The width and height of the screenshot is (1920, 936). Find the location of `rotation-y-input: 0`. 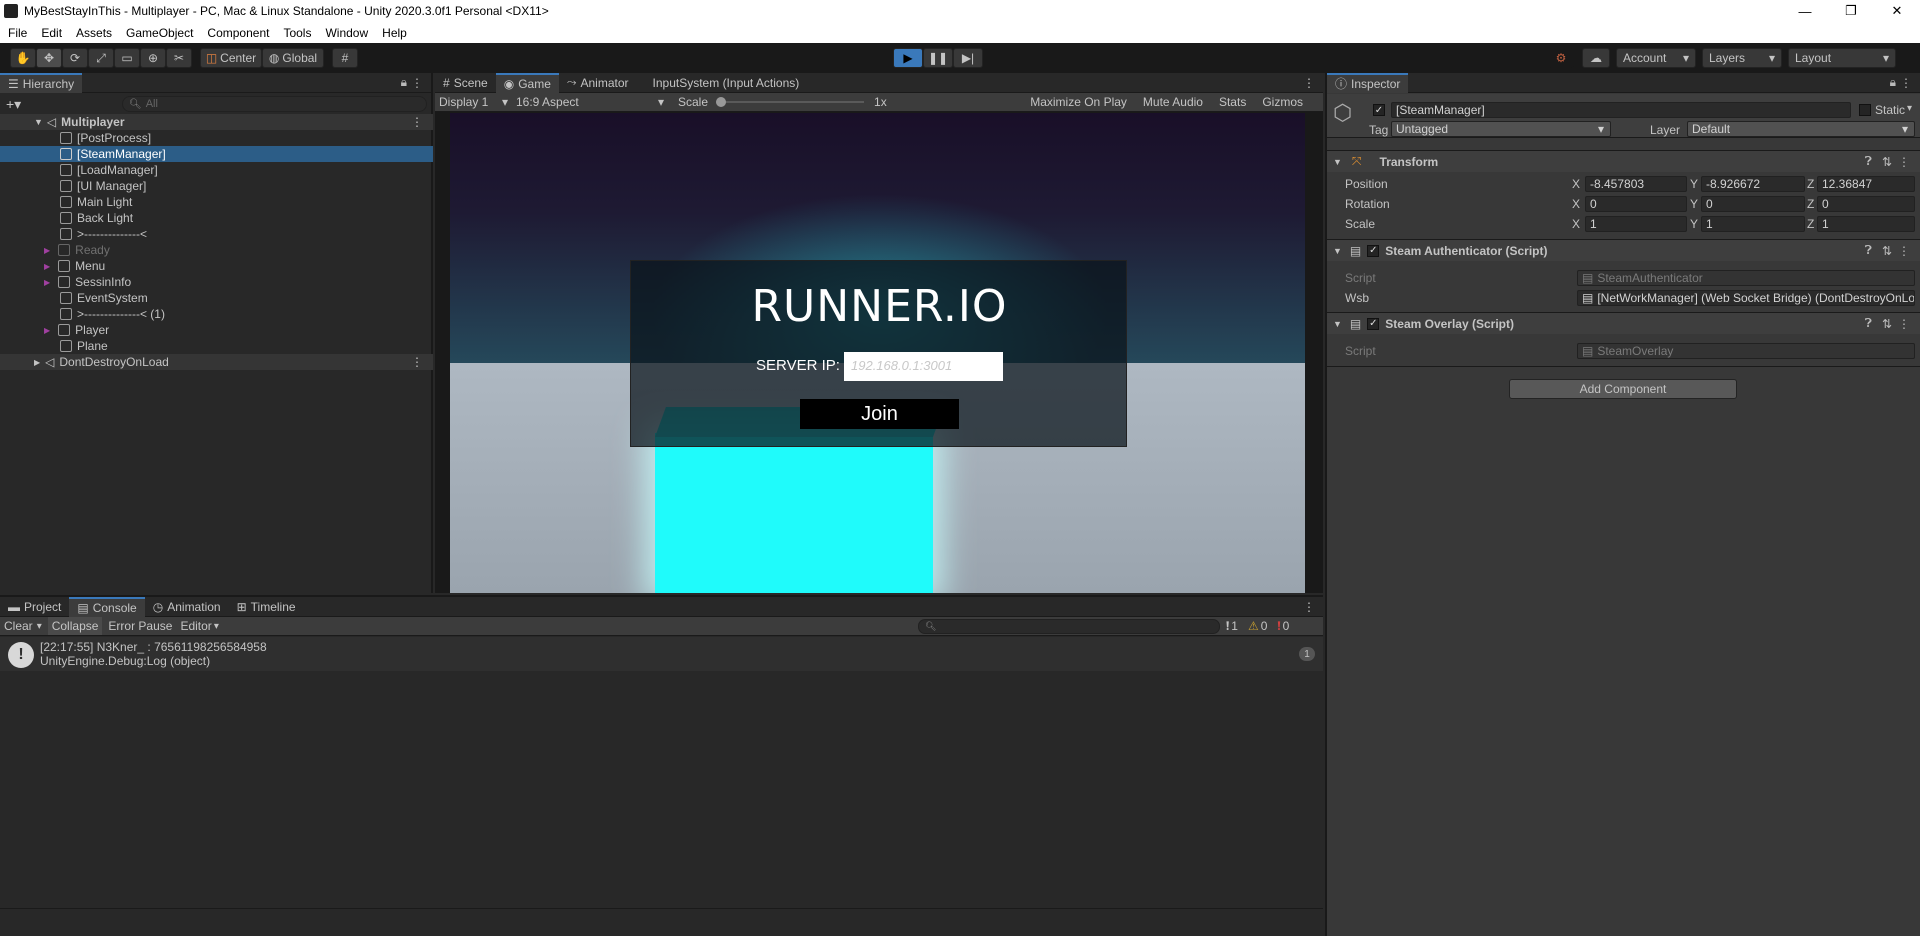

rotation-y-input: 0 is located at coordinates (1753, 204).